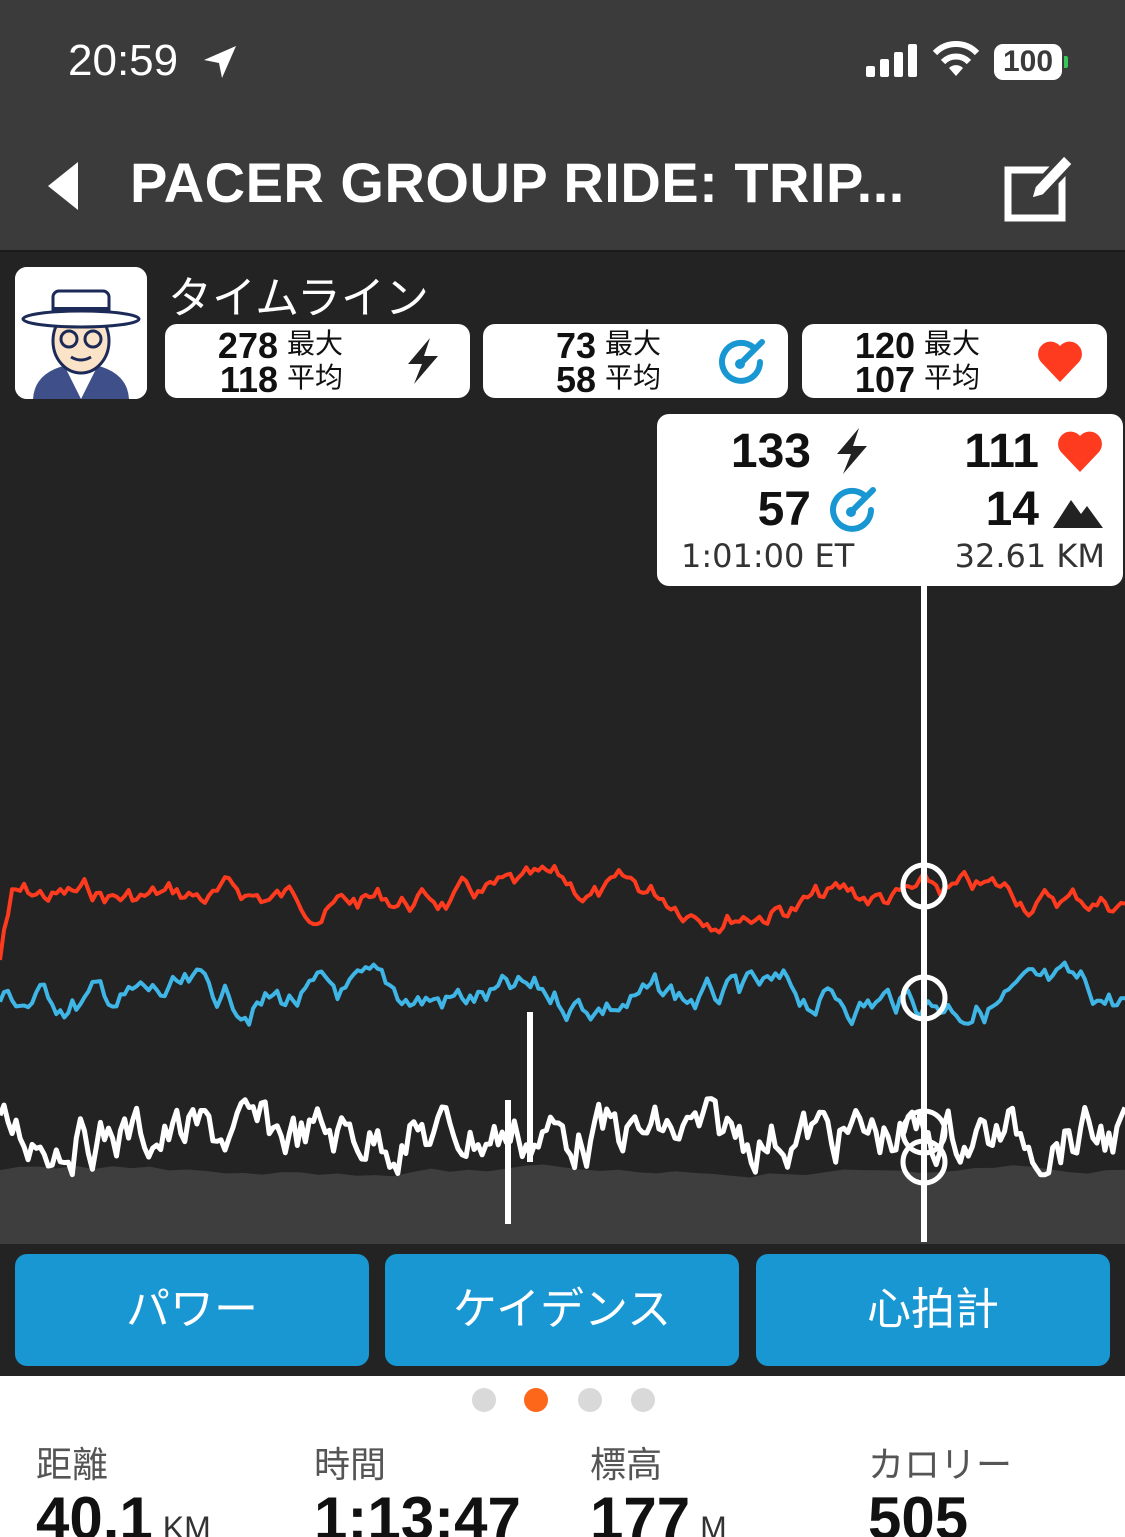 The width and height of the screenshot is (1125, 1537). Describe the element at coordinates (952, 343) in the screenshot. I see `heart-rate-max-label: 最大` at that location.